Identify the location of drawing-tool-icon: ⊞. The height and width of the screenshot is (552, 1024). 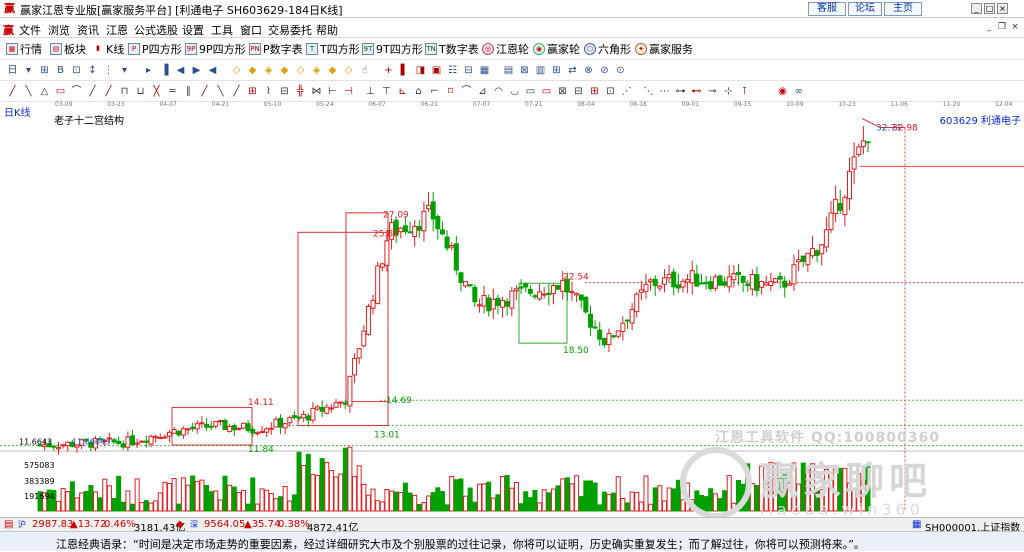
(594, 91).